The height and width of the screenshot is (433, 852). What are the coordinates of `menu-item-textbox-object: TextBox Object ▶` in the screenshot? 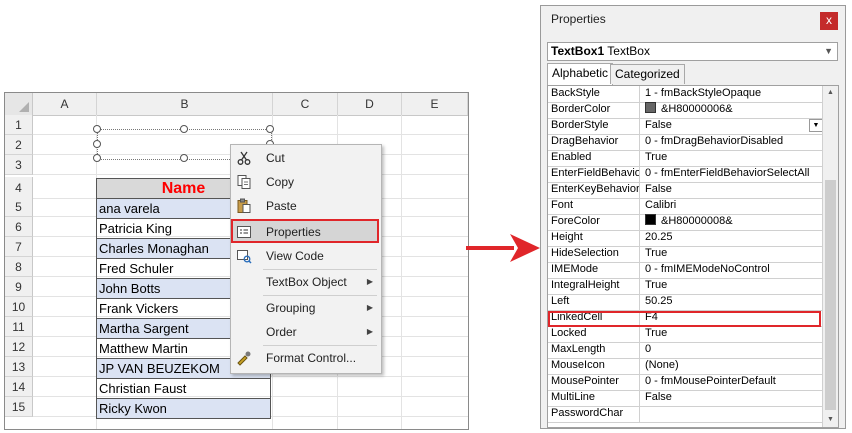 It's located at (306, 282).